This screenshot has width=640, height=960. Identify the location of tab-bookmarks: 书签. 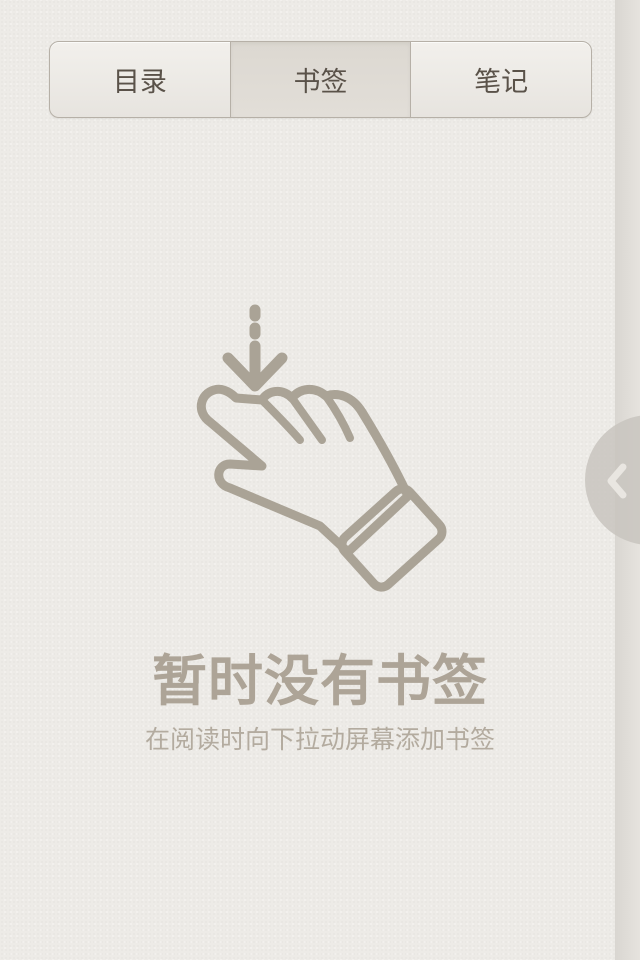
(321, 79).